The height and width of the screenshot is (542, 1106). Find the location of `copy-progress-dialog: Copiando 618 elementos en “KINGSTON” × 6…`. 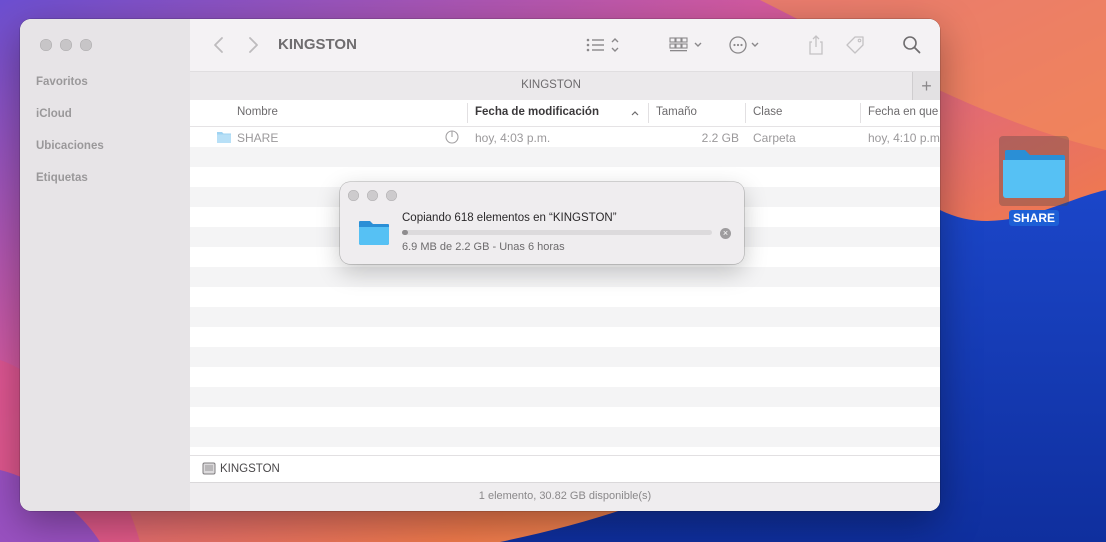

copy-progress-dialog: Copiando 618 elementos en “KINGSTON” × 6… is located at coordinates (542, 223).